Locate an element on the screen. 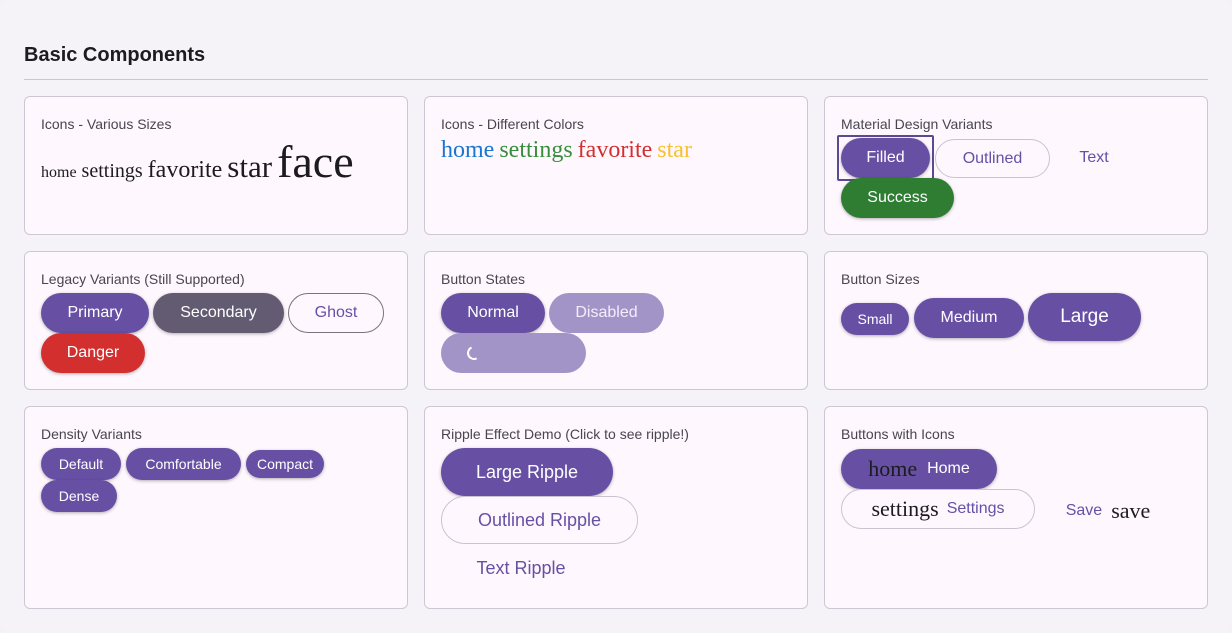 The image size is (1232, 633). comfortable-density-button: Comfortable is located at coordinates (183, 464).